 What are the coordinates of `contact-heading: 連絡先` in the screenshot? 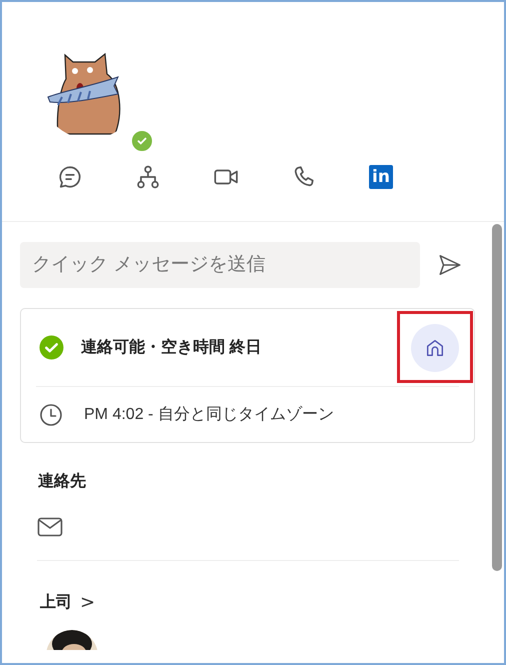 It's located at (62, 482).